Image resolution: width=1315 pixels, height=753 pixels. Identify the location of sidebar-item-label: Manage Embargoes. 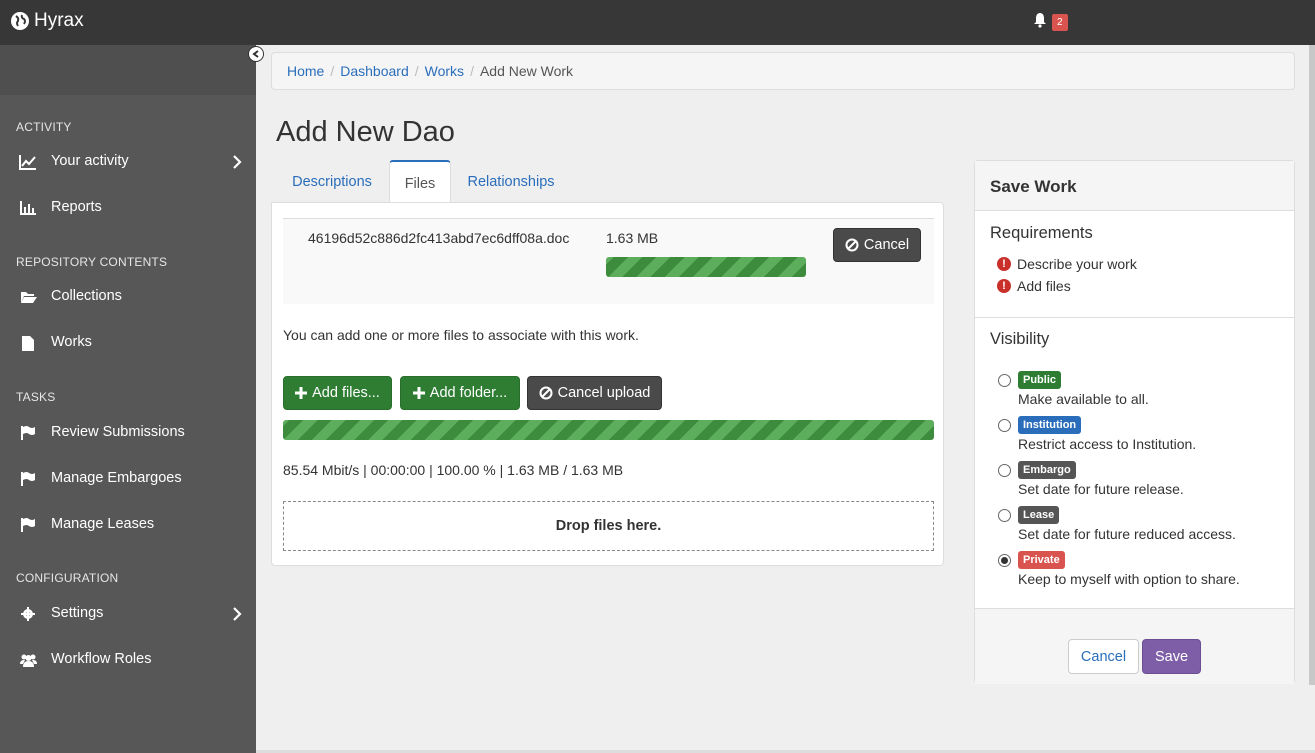
(116, 478).